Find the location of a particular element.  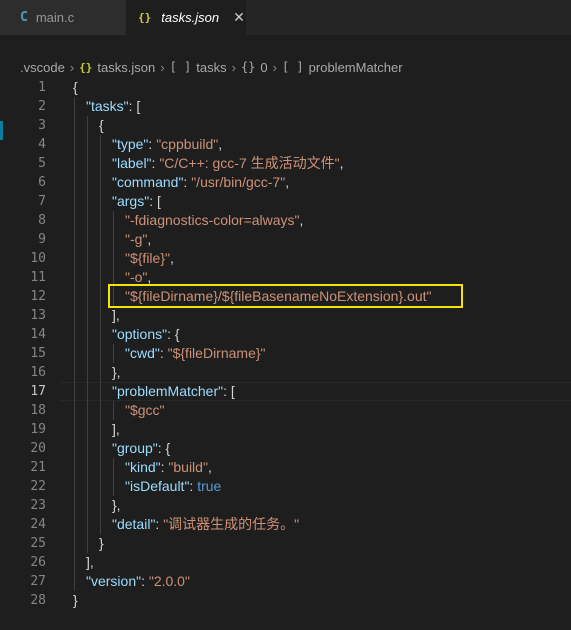

code-line: "-fdiagnostics-color=always", is located at coordinates (214, 220).